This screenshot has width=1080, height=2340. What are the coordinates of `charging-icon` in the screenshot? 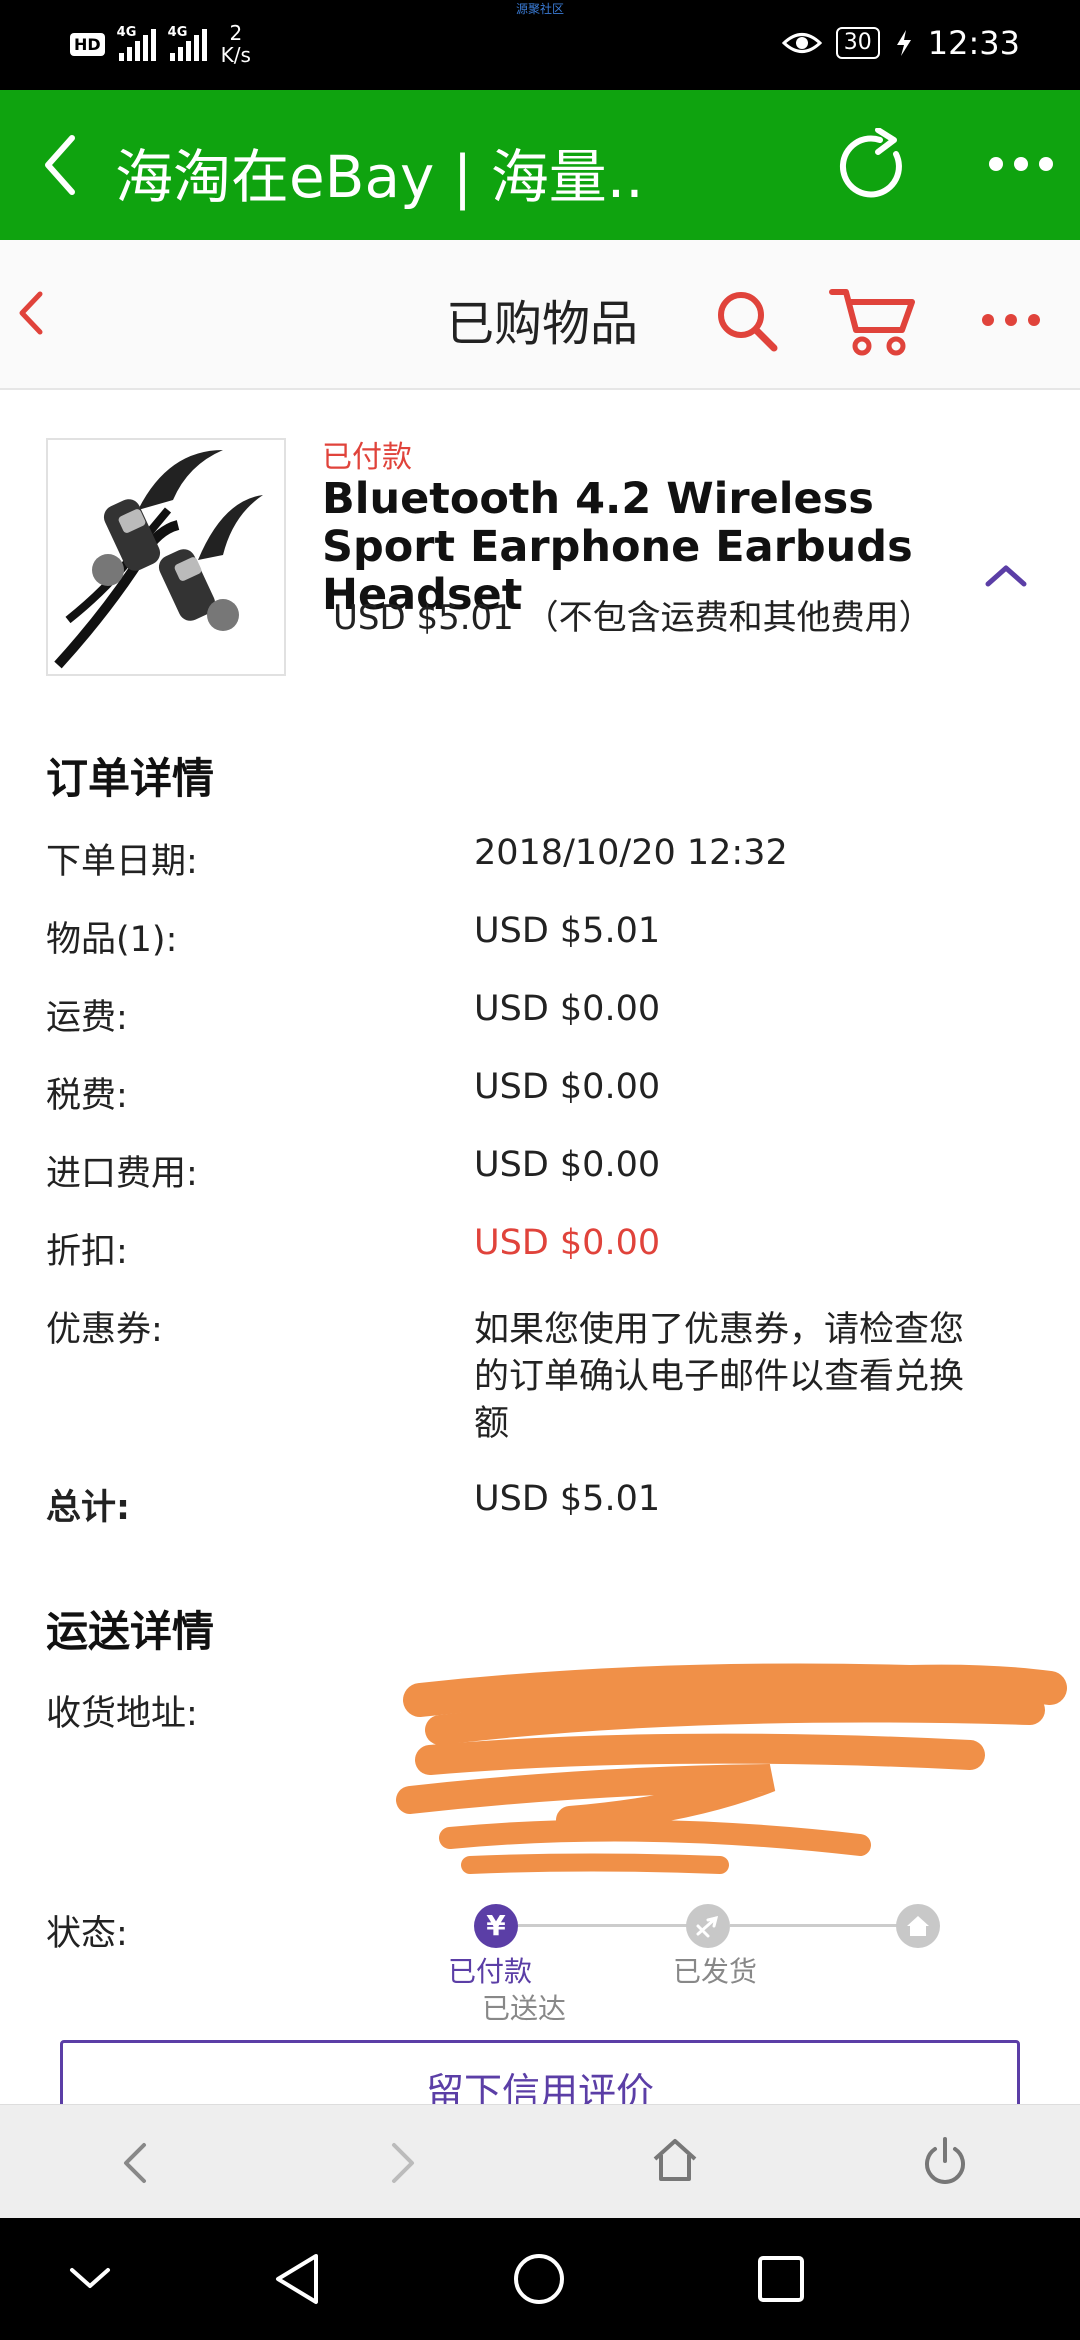 It's located at (903, 43).